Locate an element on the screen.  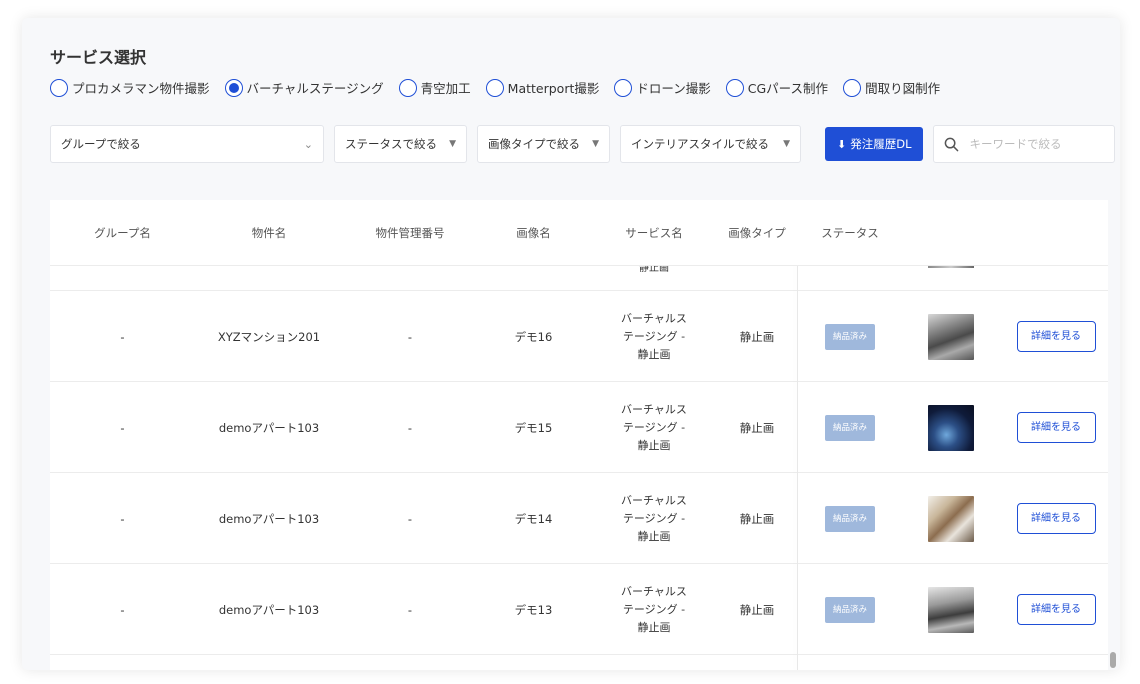
interior-style-filter-select: インテリアスタイルで絞る ▼ is located at coordinates (710, 144).